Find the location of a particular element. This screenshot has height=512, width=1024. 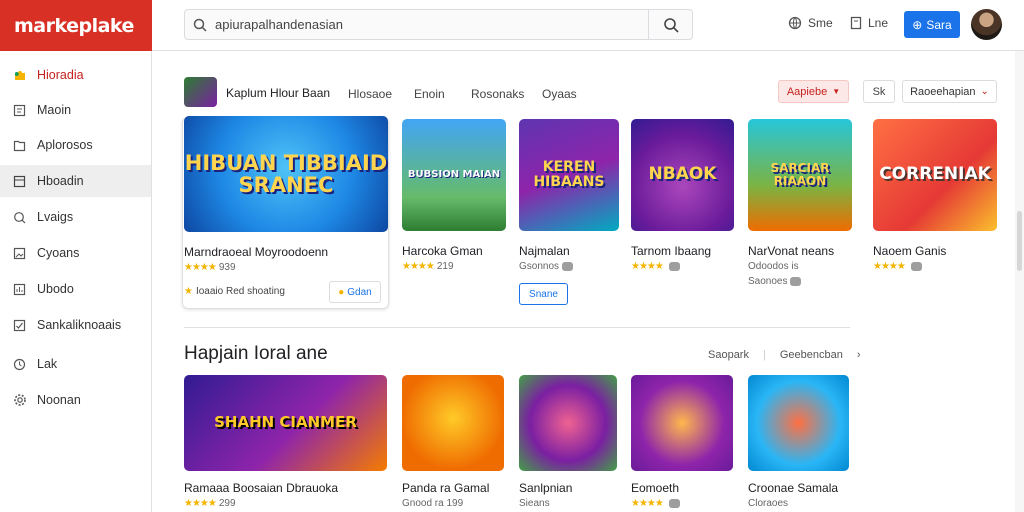

sidebar-label: Lak is located at coordinates (47, 364).